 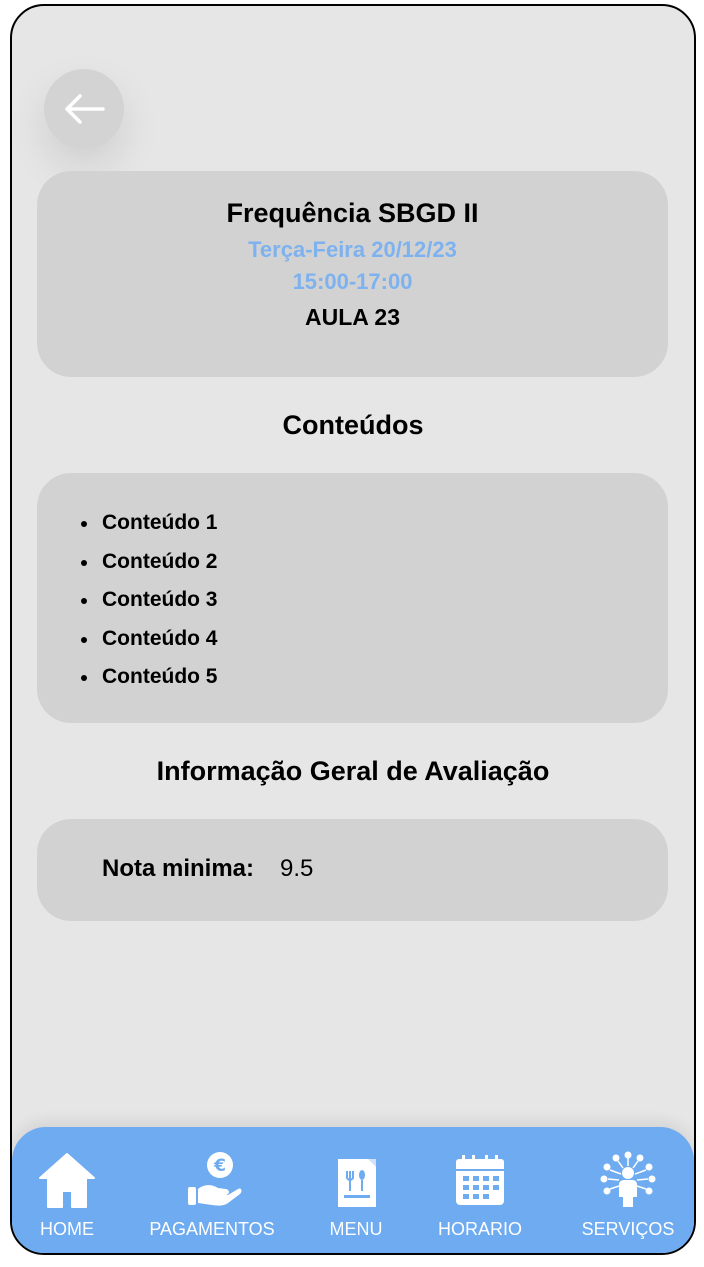 I want to click on calendar-icon, so click(x=480, y=1180).